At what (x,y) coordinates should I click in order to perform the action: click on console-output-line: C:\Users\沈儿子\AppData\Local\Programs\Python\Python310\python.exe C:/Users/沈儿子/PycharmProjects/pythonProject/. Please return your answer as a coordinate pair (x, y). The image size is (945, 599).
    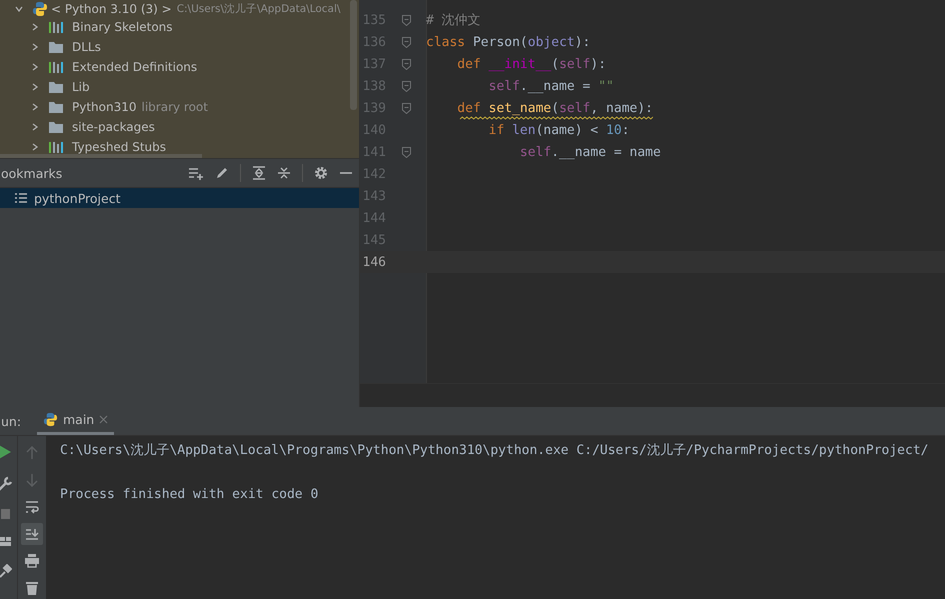
    Looking at the image, I should click on (494, 450).